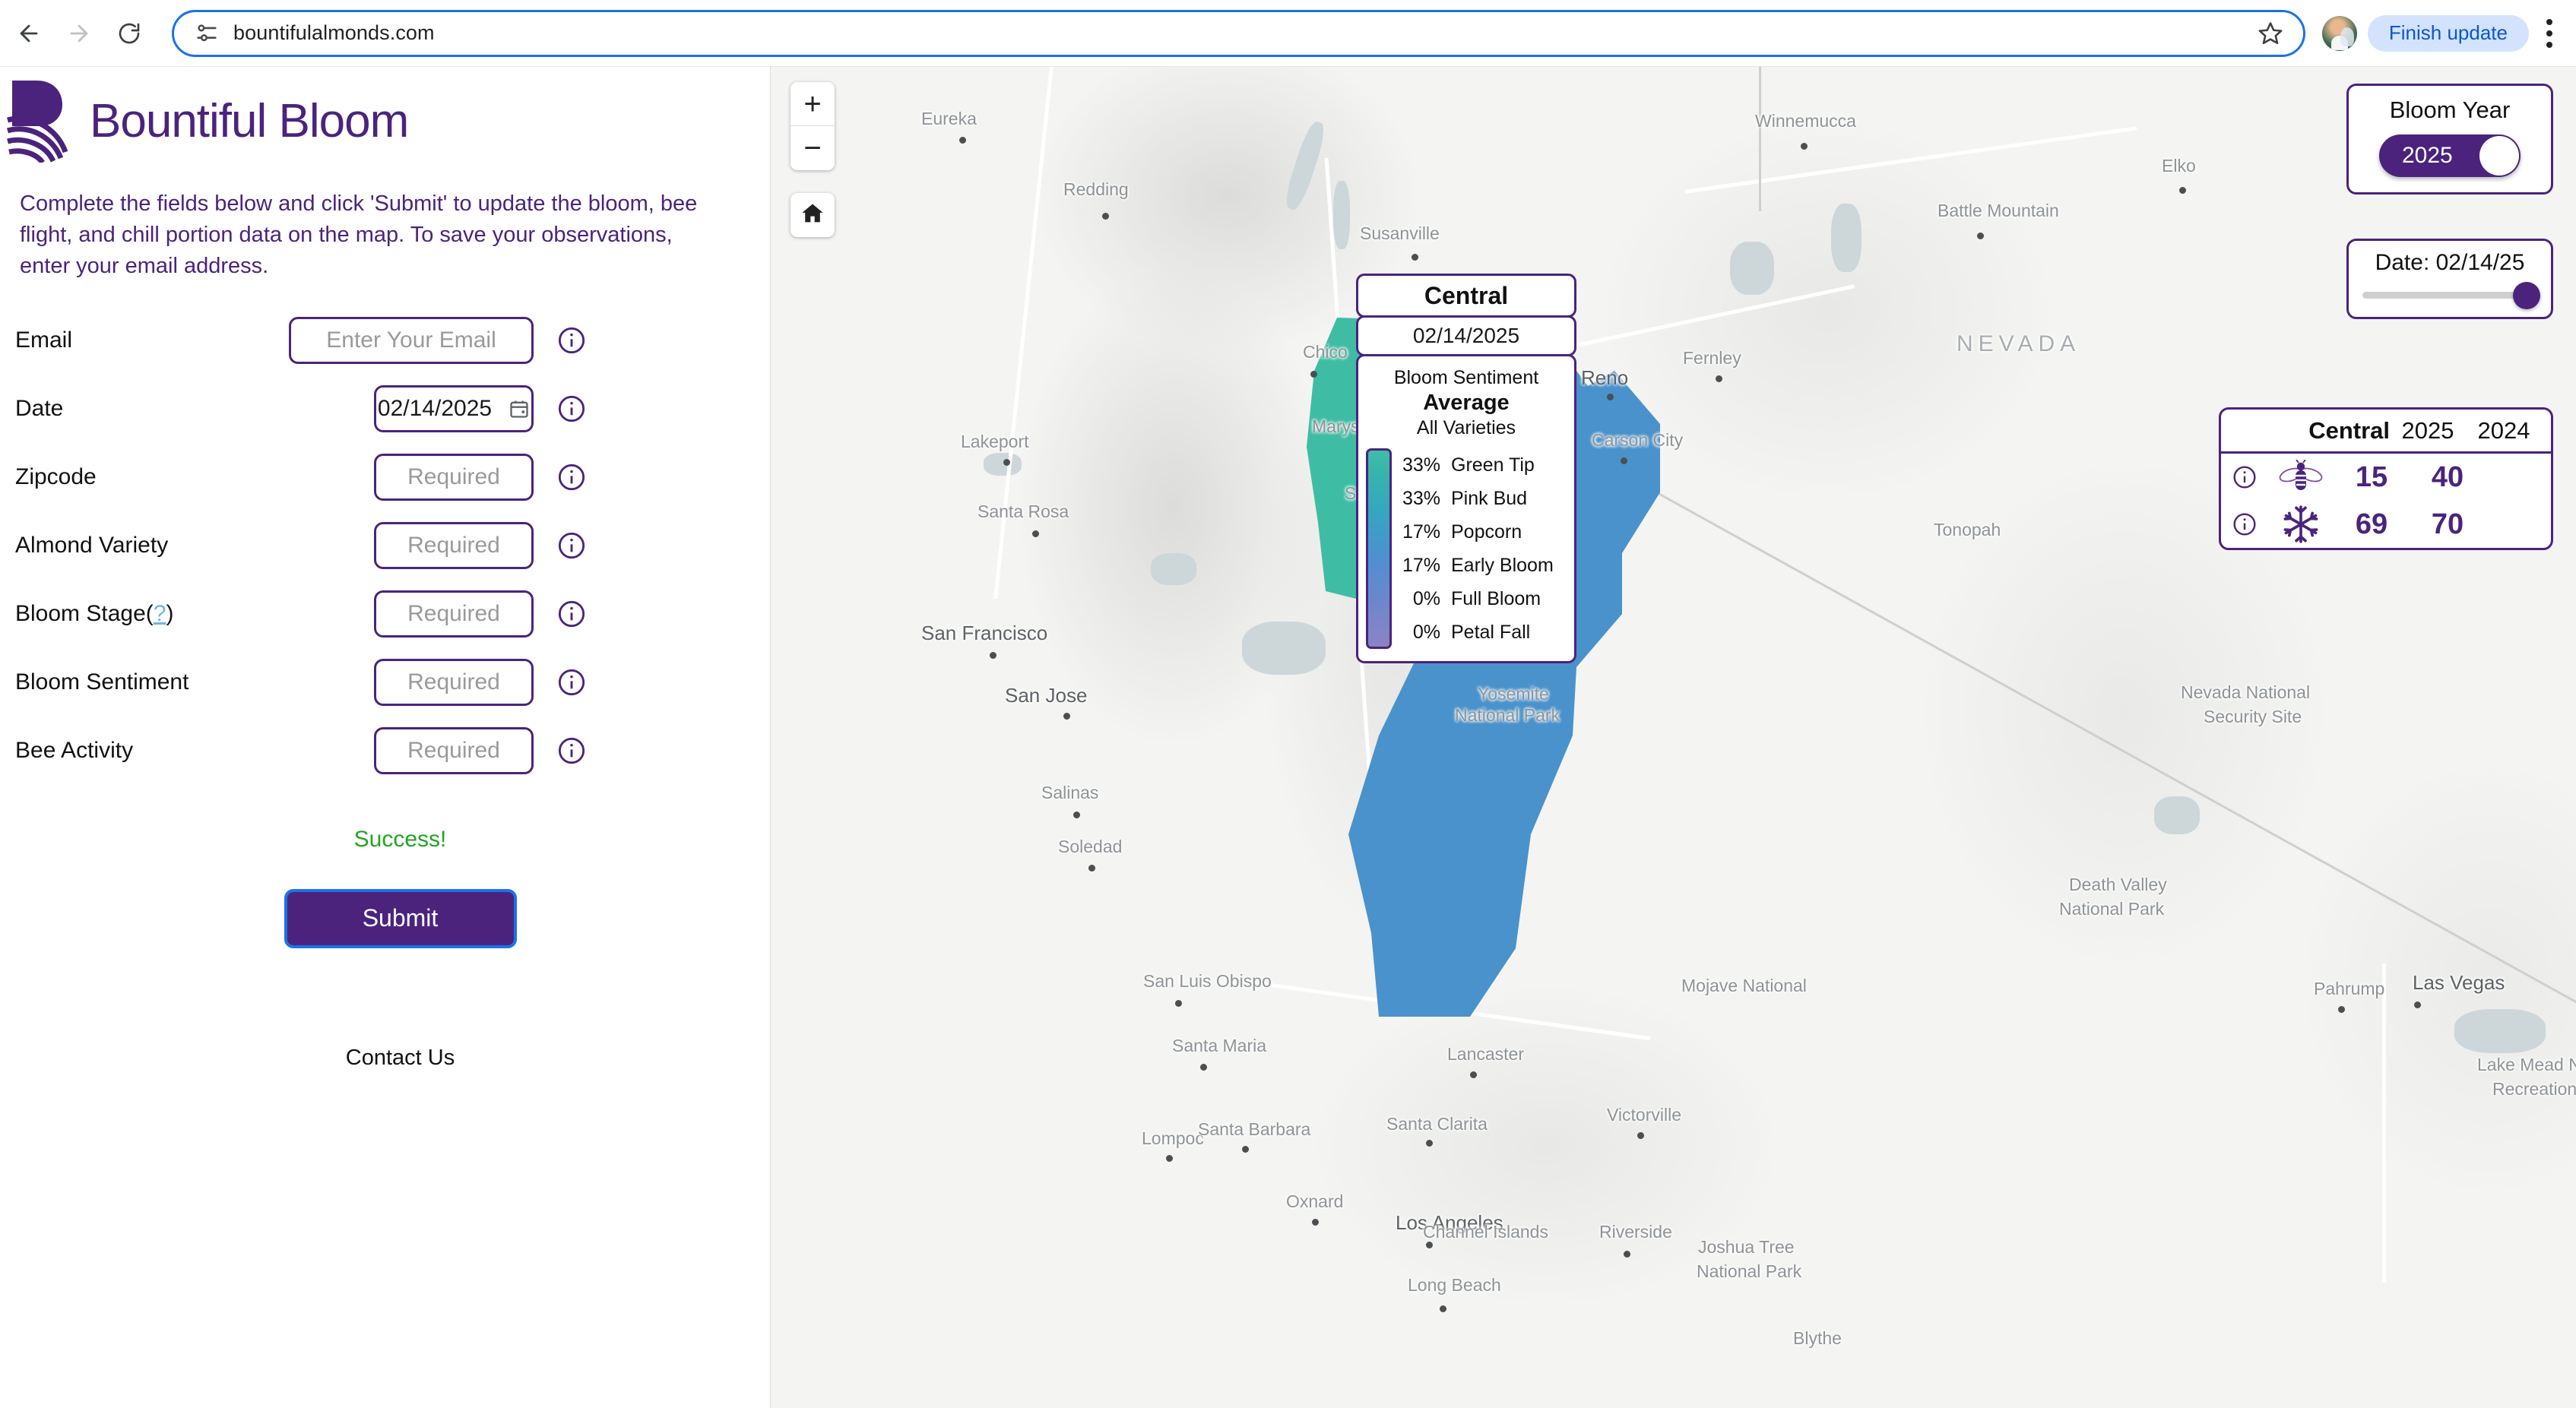  Describe the element at coordinates (1638, 440) in the screenshot. I see `map-label: Carson City` at that location.